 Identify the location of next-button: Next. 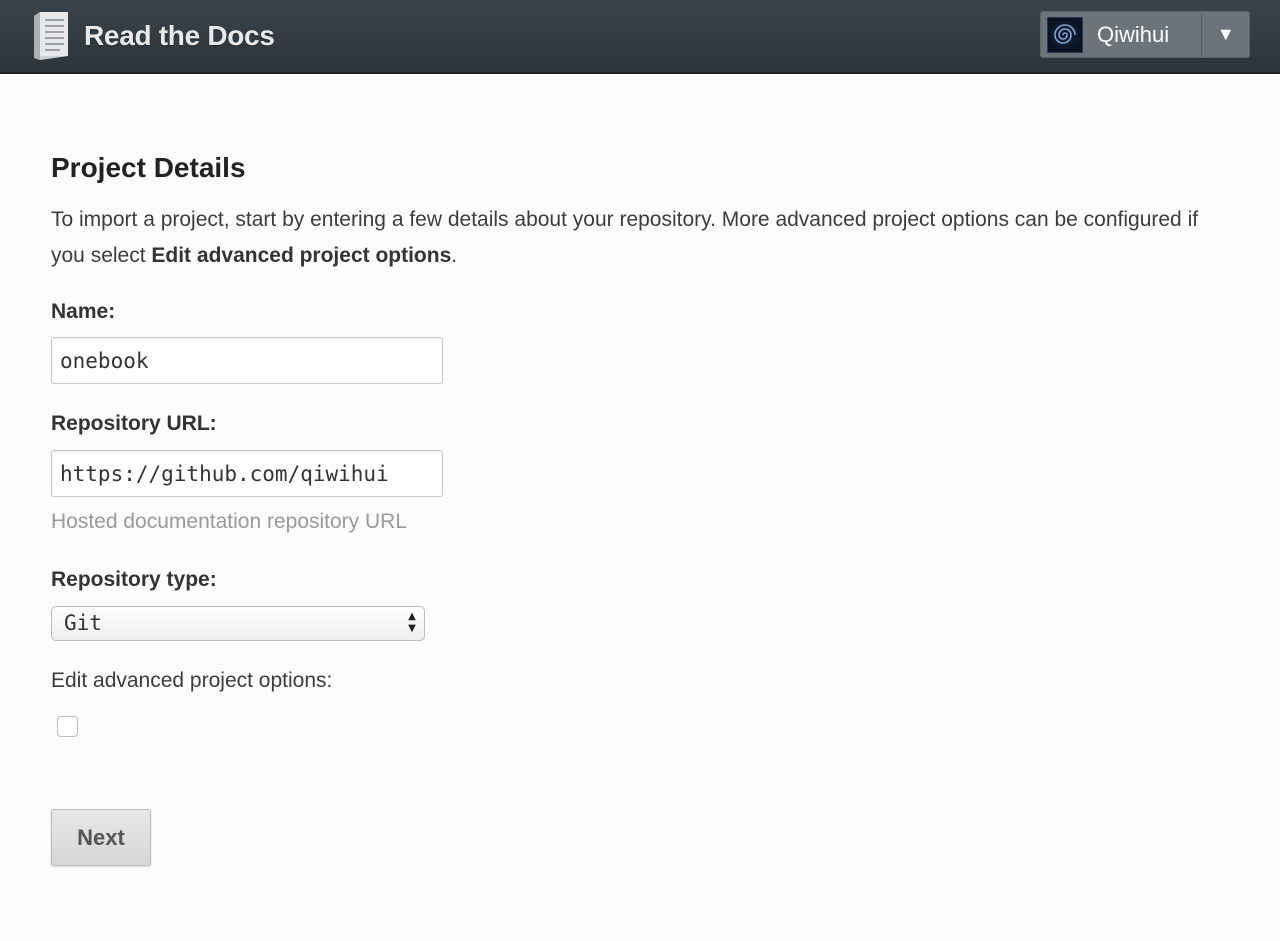
(101, 837).